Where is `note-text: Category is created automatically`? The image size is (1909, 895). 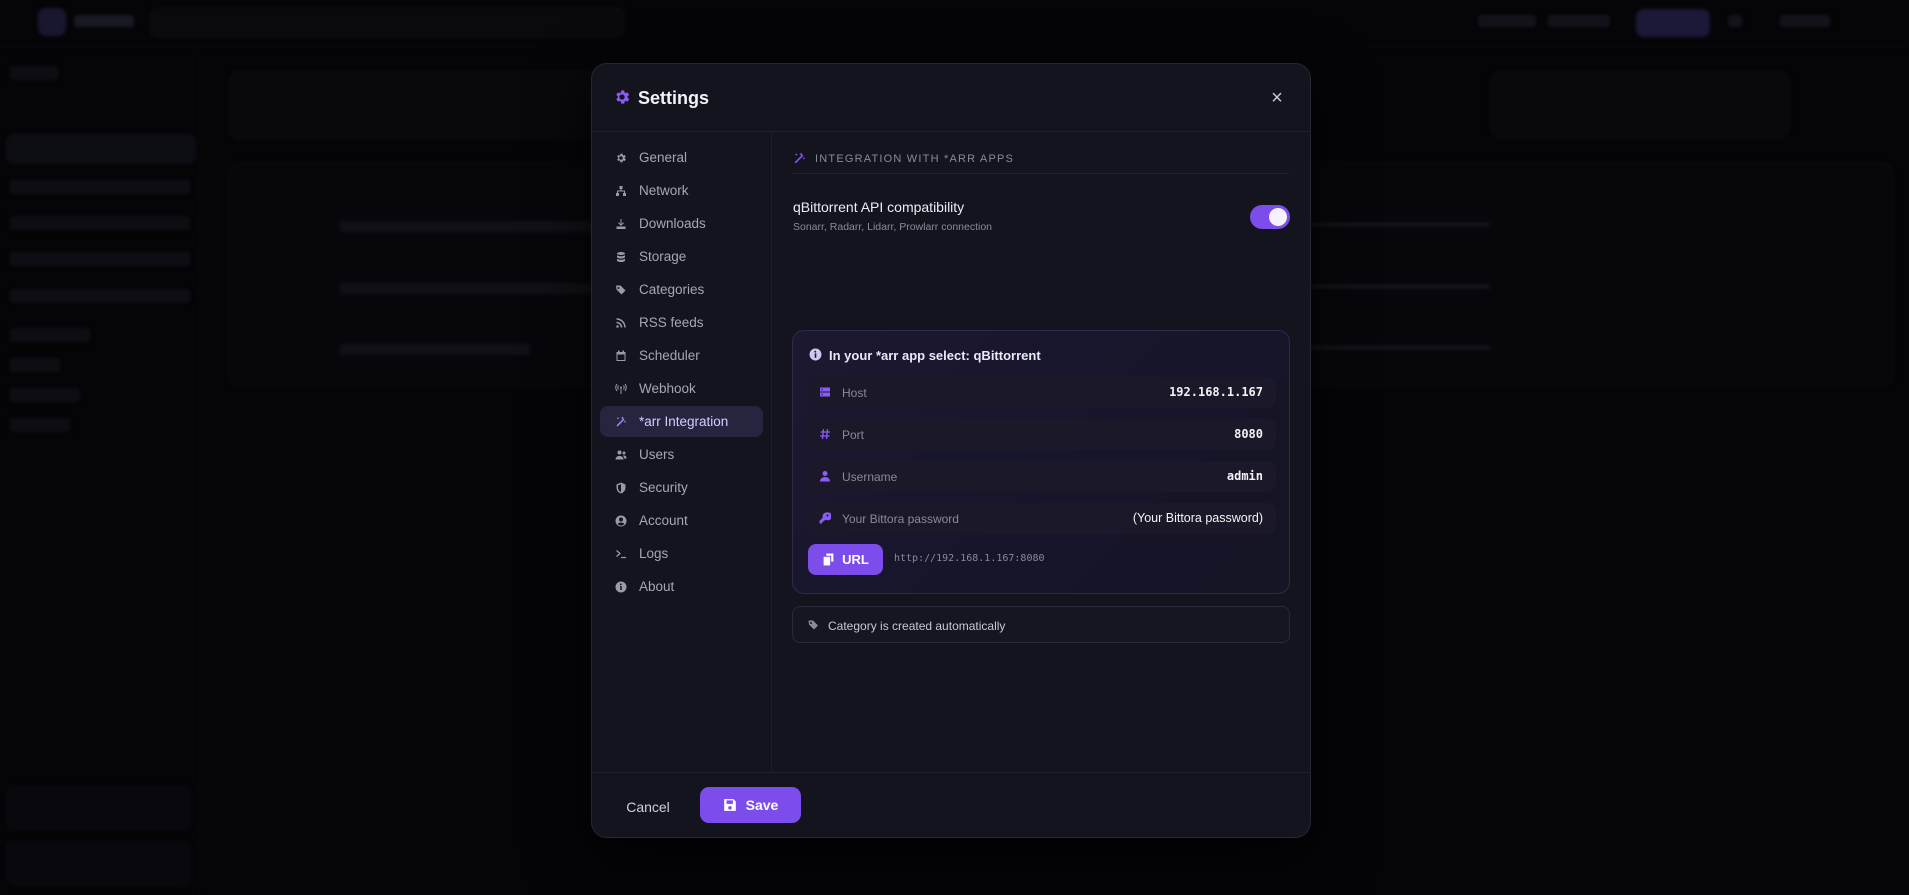
note-text: Category is created automatically is located at coordinates (917, 626).